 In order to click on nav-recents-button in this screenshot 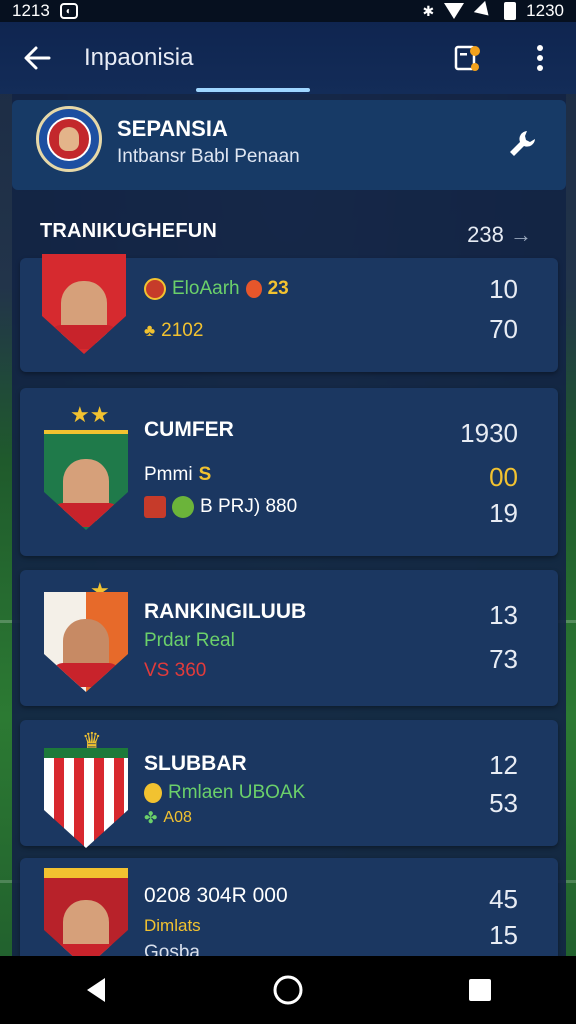, I will do `click(480, 990)`.